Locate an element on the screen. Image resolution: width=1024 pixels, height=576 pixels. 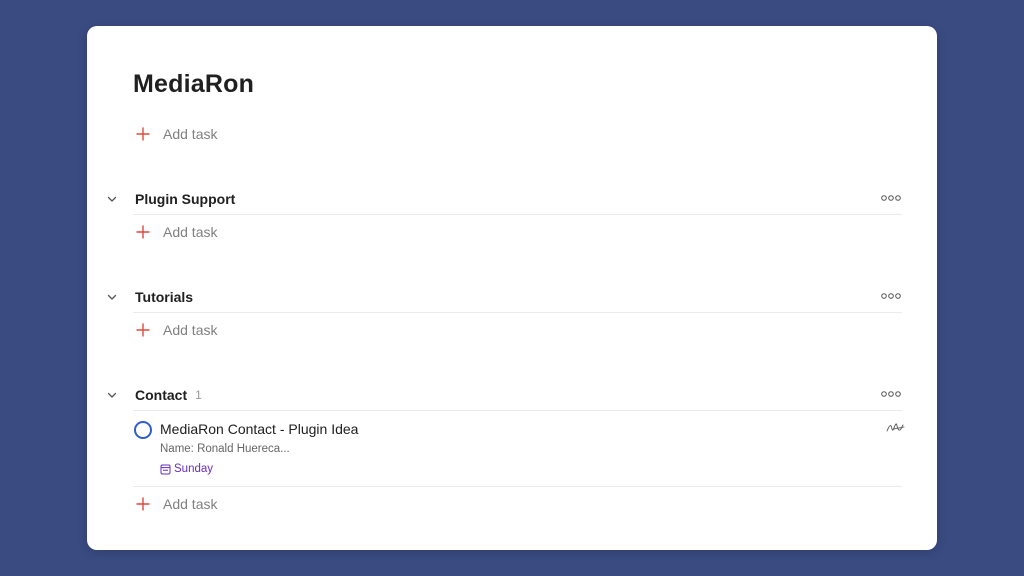
add-task-button-plugin-support: Add task is located at coordinates (176, 232).